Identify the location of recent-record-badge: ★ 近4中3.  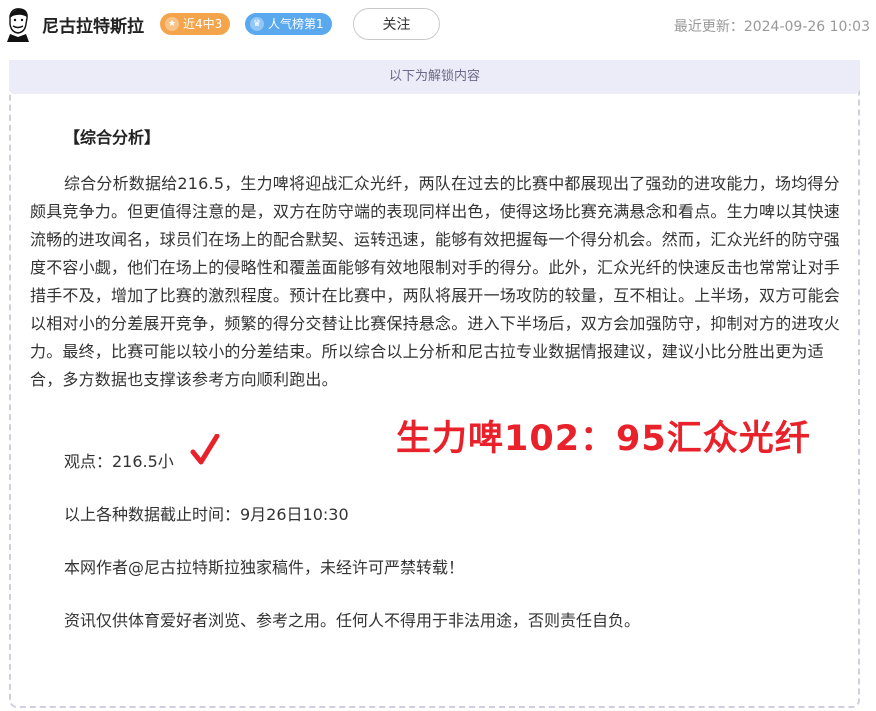
(195, 24).